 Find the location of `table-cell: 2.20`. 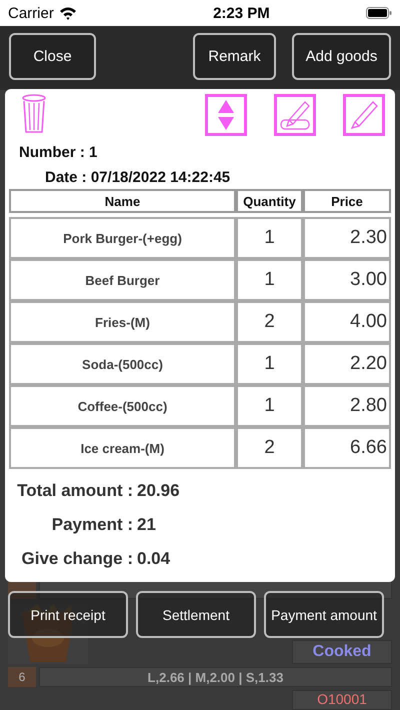

table-cell: 2.20 is located at coordinates (347, 364).